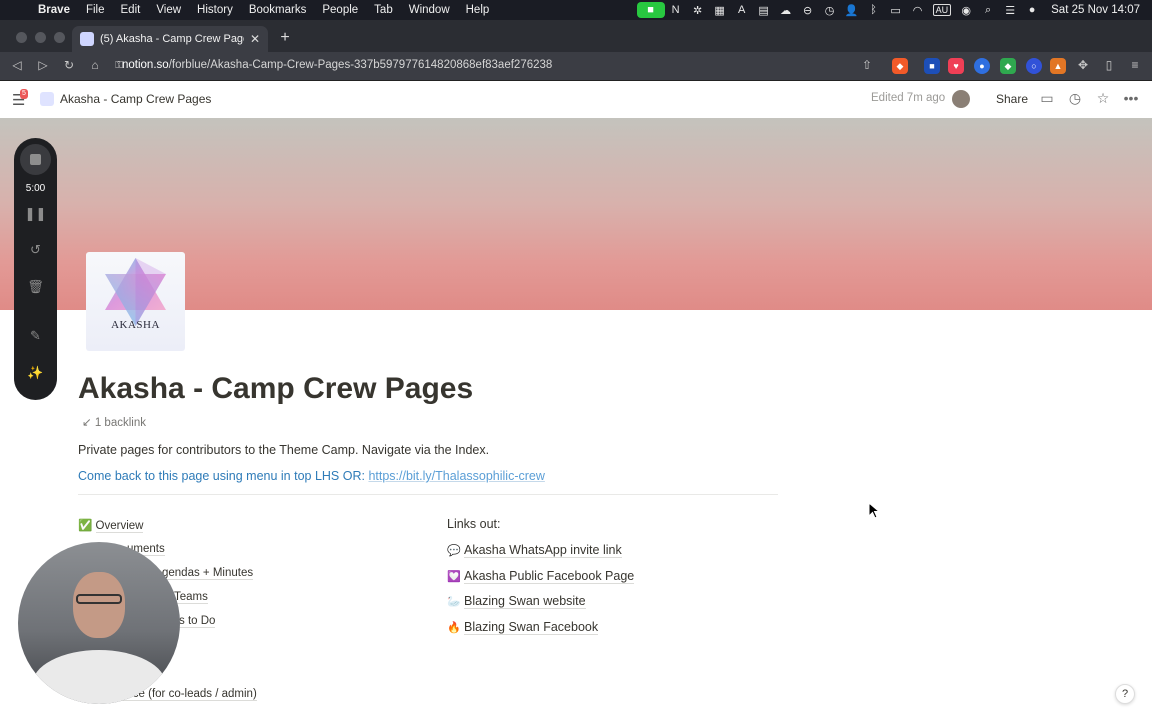 Image resolution: width=1152 pixels, height=720 pixels. I want to click on link-blazing-swan-facebook: 🔥 Blazing Swan Facebook, so click(523, 627).